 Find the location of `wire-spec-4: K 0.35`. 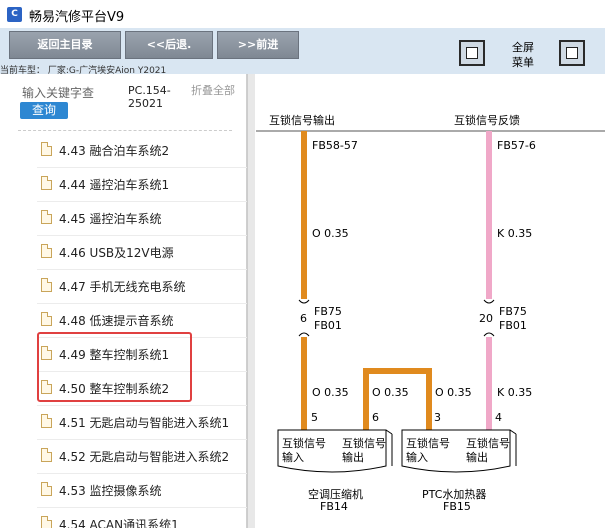

wire-spec-4: K 0.35 is located at coordinates (515, 392).